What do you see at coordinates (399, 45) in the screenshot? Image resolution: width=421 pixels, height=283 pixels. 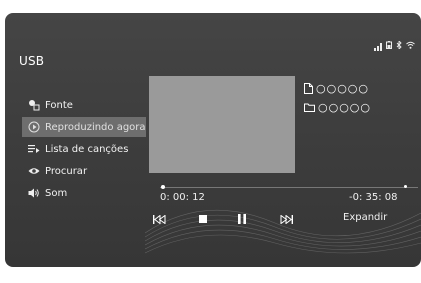 I see `bluetooth-icon` at bounding box center [399, 45].